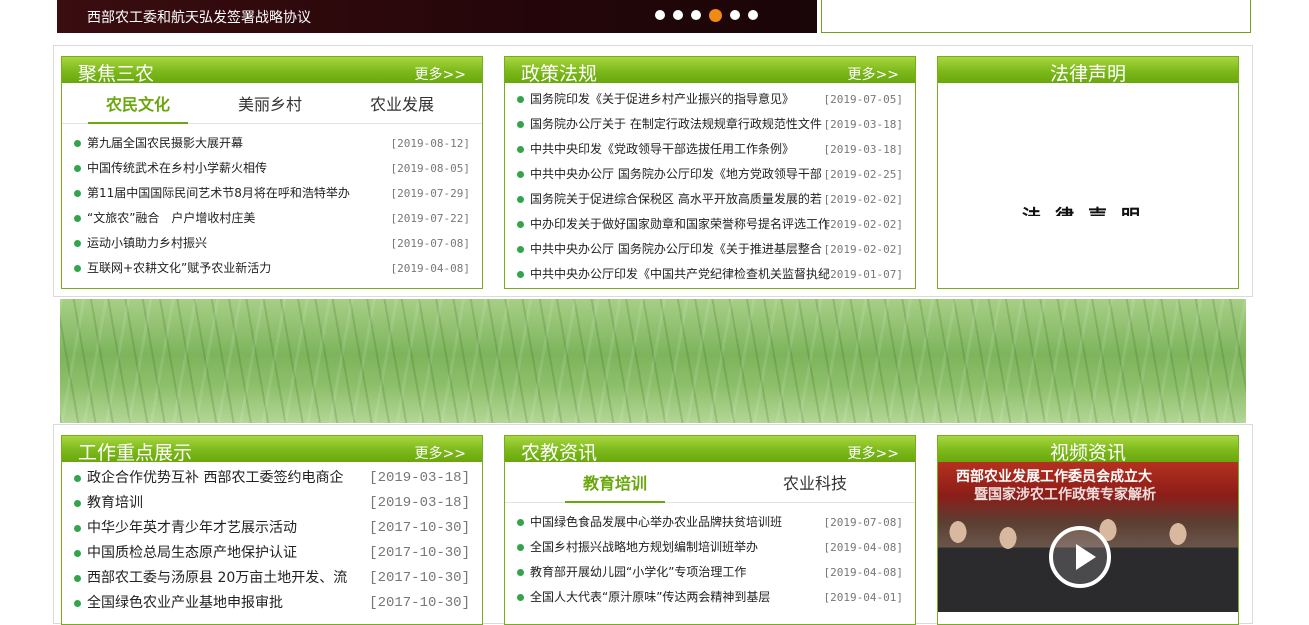 The width and height of the screenshot is (1309, 625). I want to click on list-item-title: 国务院印发《关于促进乡村产业振兴的指导意见》, so click(680, 99).